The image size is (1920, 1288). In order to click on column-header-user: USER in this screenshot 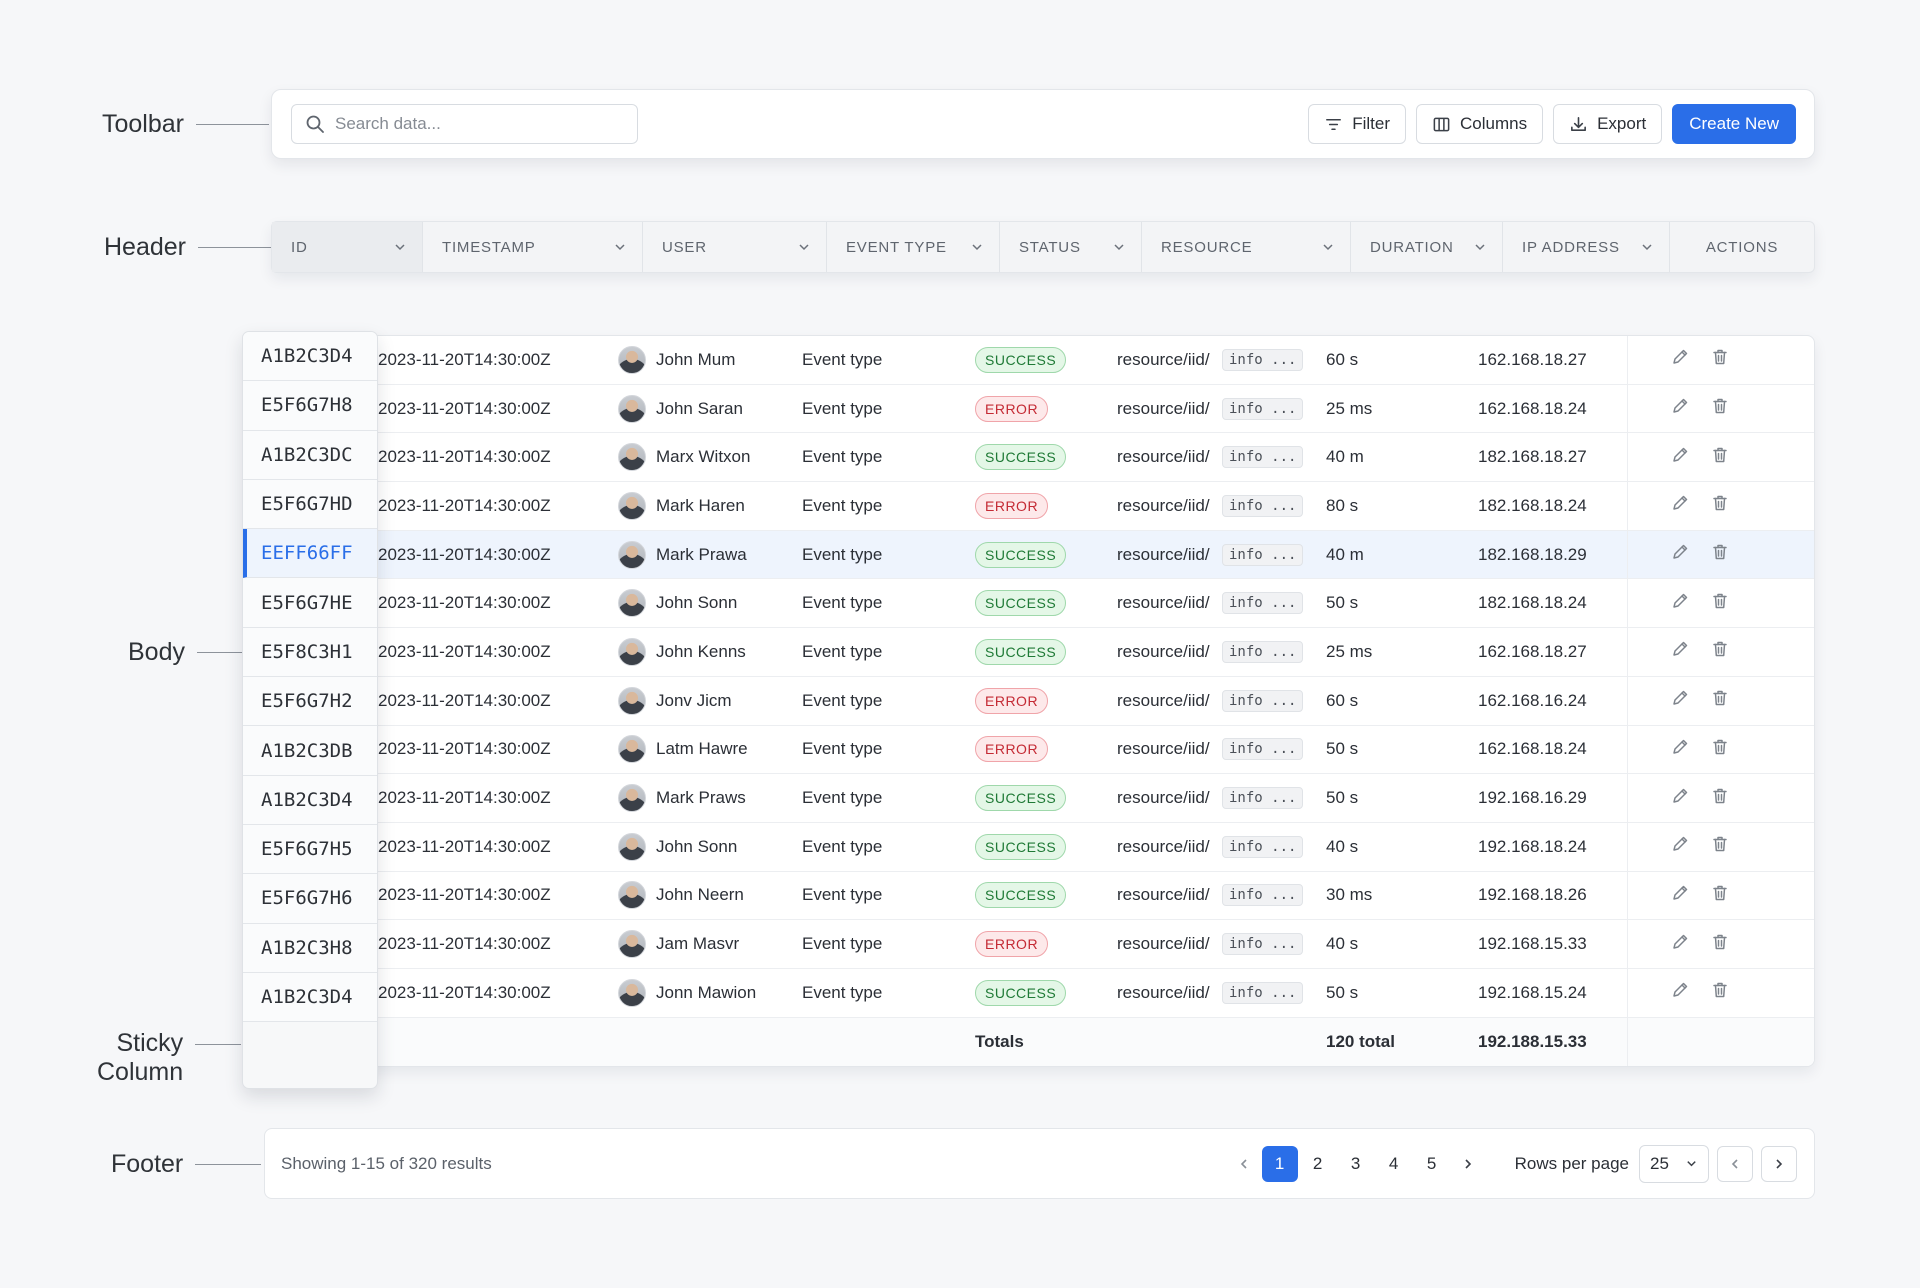, I will do `click(735, 247)`.